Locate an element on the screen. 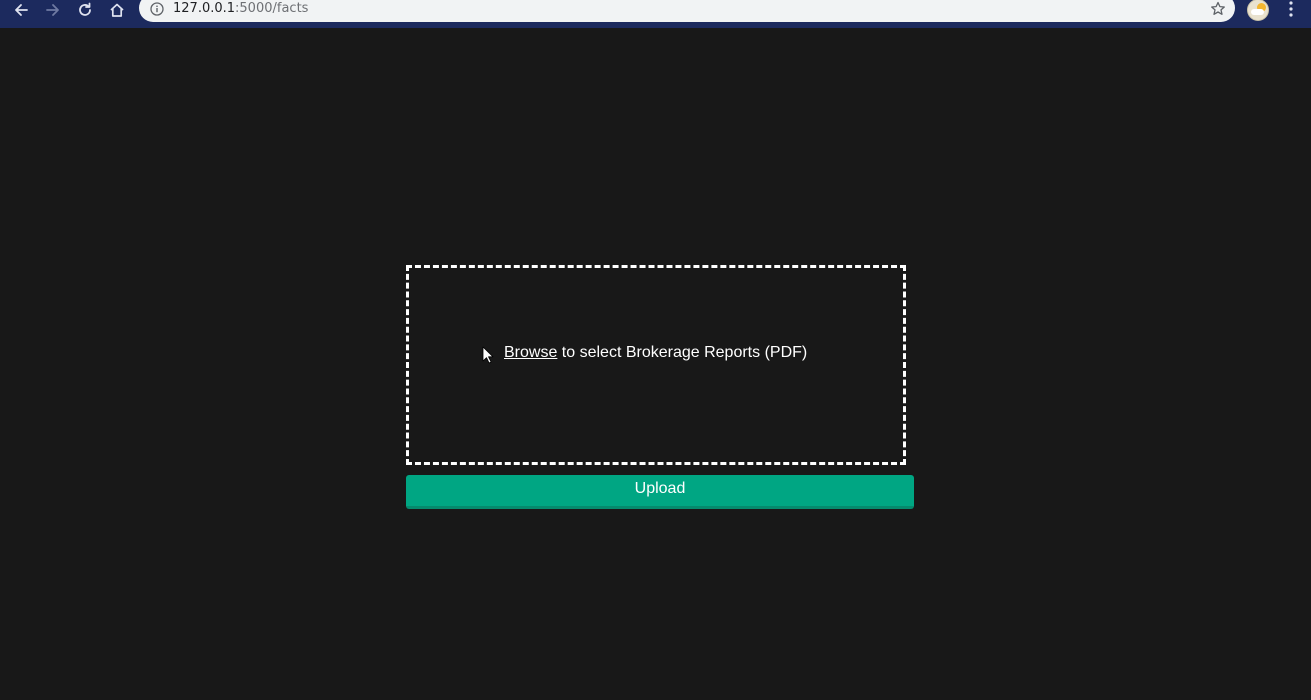  drop-zone-instructions: Browse to select Brokerage Reports (PDF) is located at coordinates (655, 353).